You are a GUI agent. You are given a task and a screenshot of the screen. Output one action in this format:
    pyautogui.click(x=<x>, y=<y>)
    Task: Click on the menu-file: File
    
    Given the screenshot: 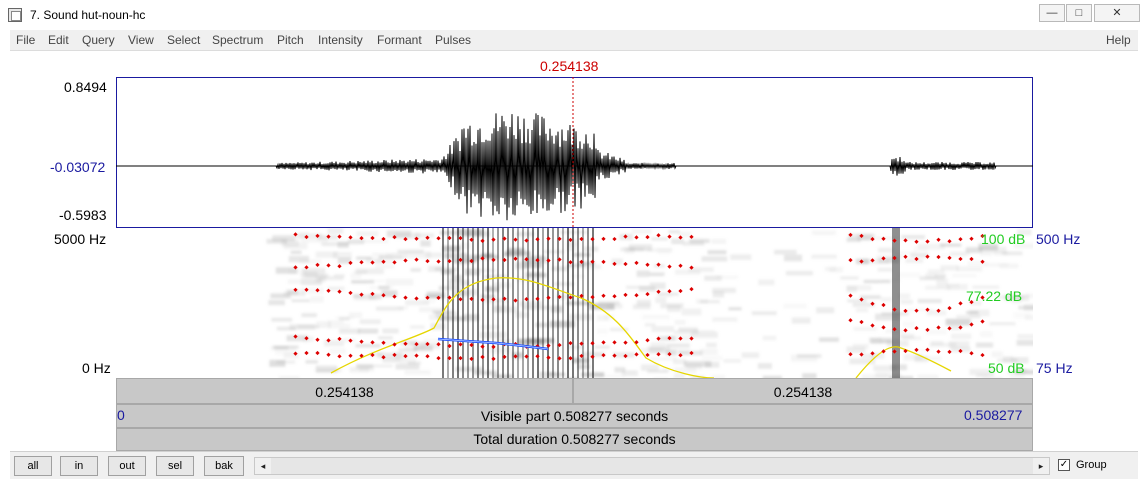 What is the action you would take?
    pyautogui.click(x=25, y=40)
    